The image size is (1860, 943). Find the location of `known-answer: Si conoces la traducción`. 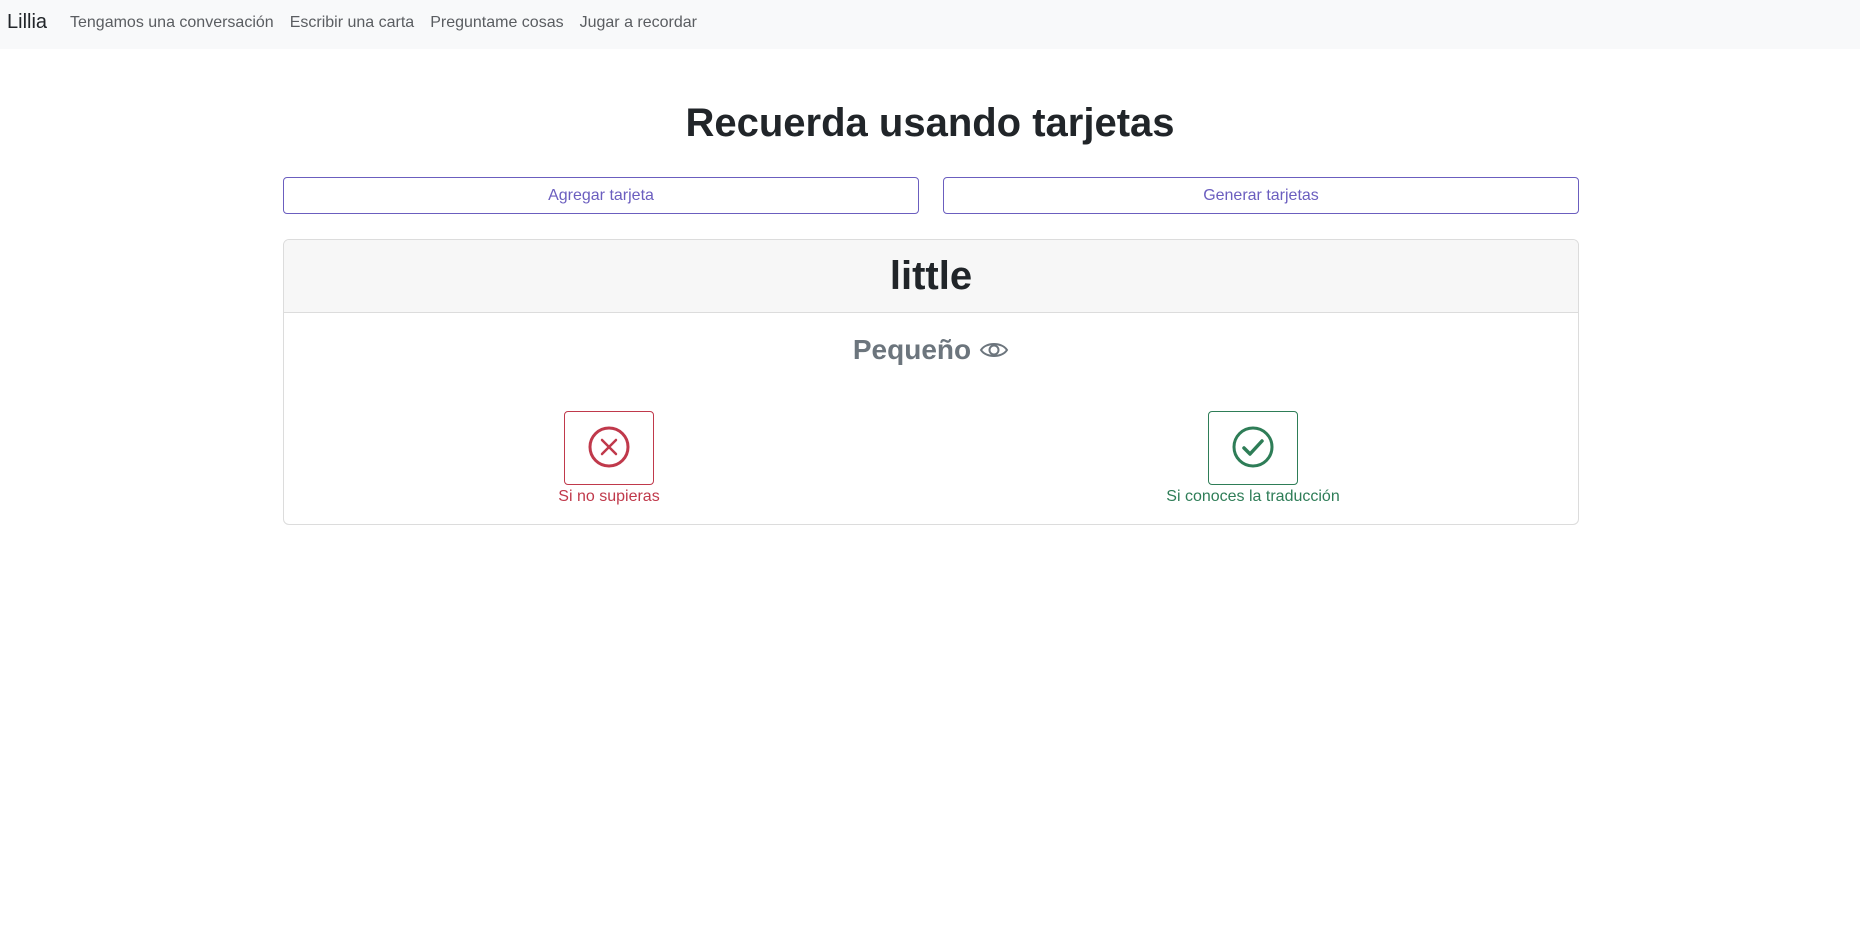

known-answer: Si conoces la traducción is located at coordinates (1253, 459).